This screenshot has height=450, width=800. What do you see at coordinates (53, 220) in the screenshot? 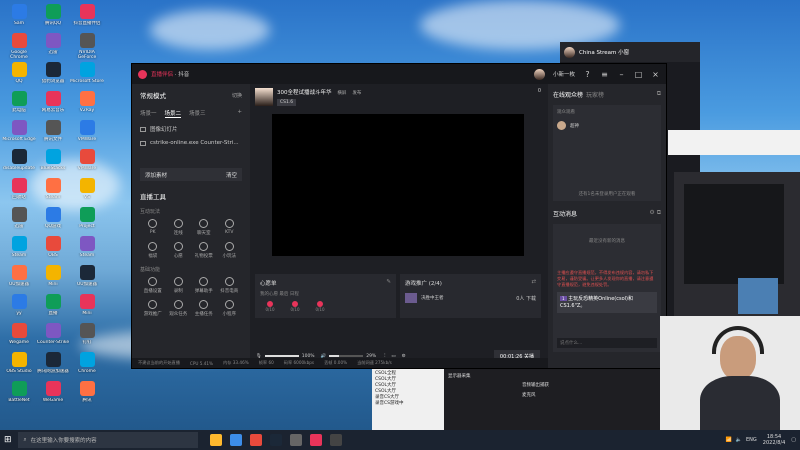
I see `desktop-icon: QQ游戏` at bounding box center [53, 220].